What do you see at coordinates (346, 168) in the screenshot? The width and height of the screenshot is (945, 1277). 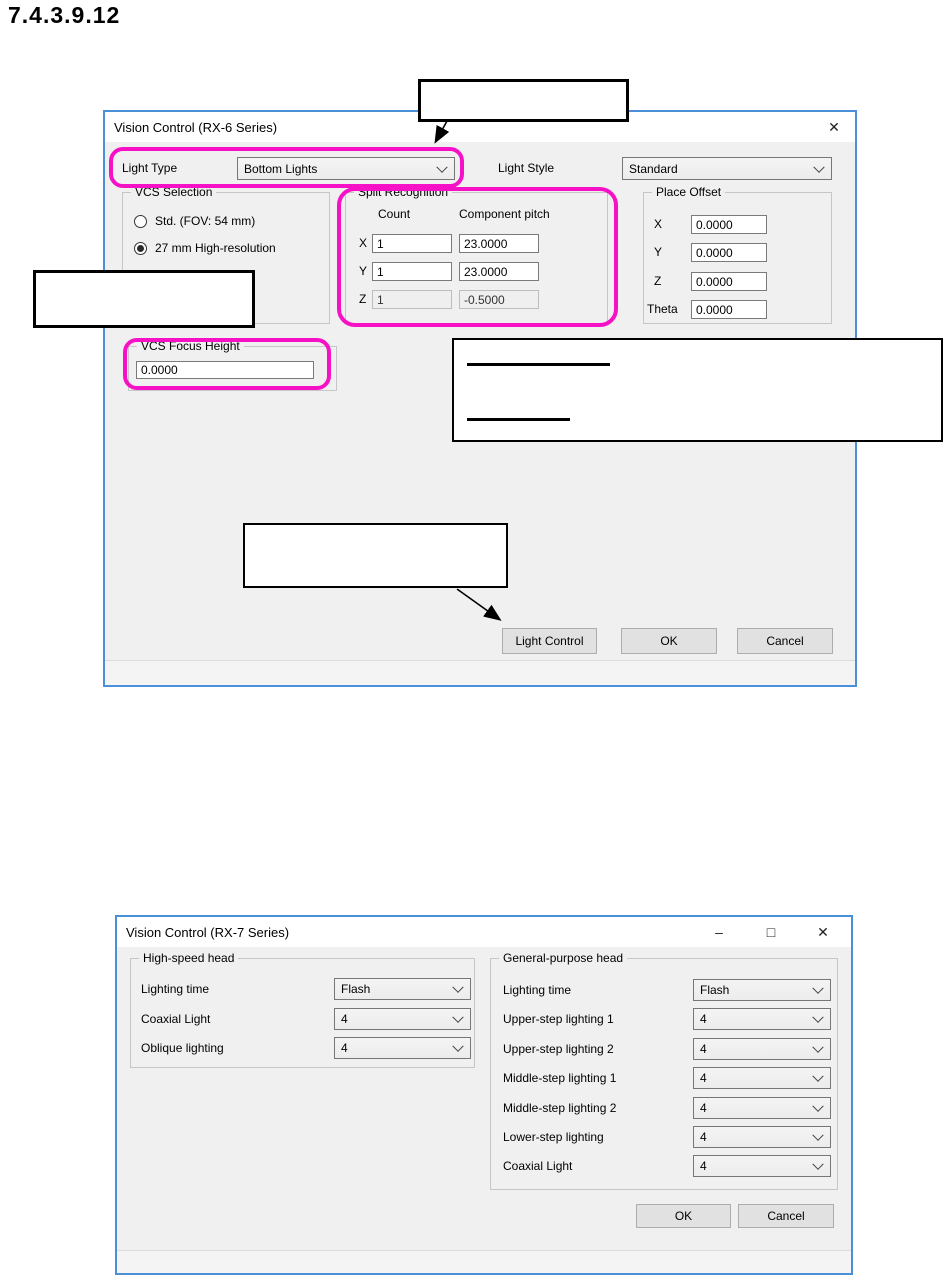 I see `light-type-select: Bottom Lights` at bounding box center [346, 168].